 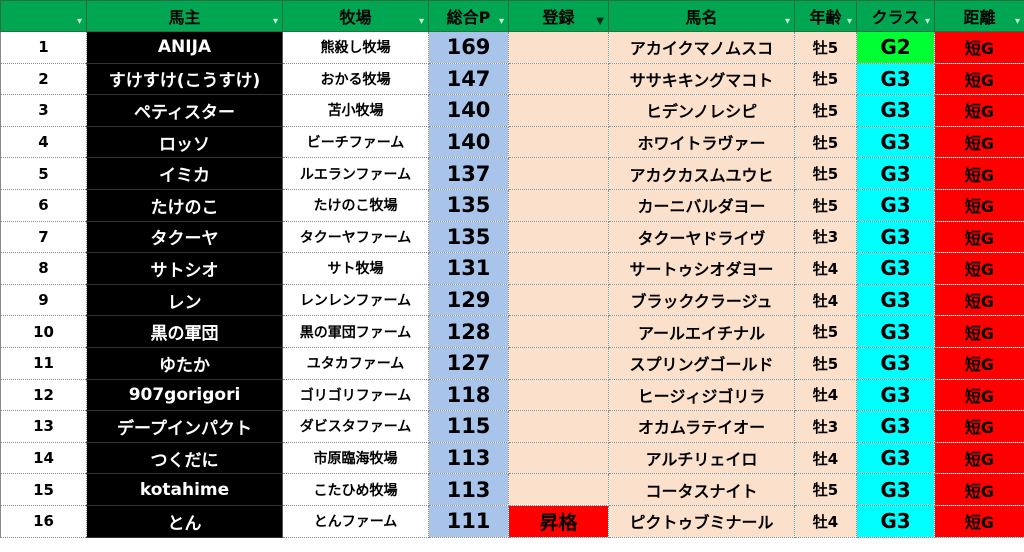 I want to click on cell-owner: デープインパクト, so click(x=184, y=426).